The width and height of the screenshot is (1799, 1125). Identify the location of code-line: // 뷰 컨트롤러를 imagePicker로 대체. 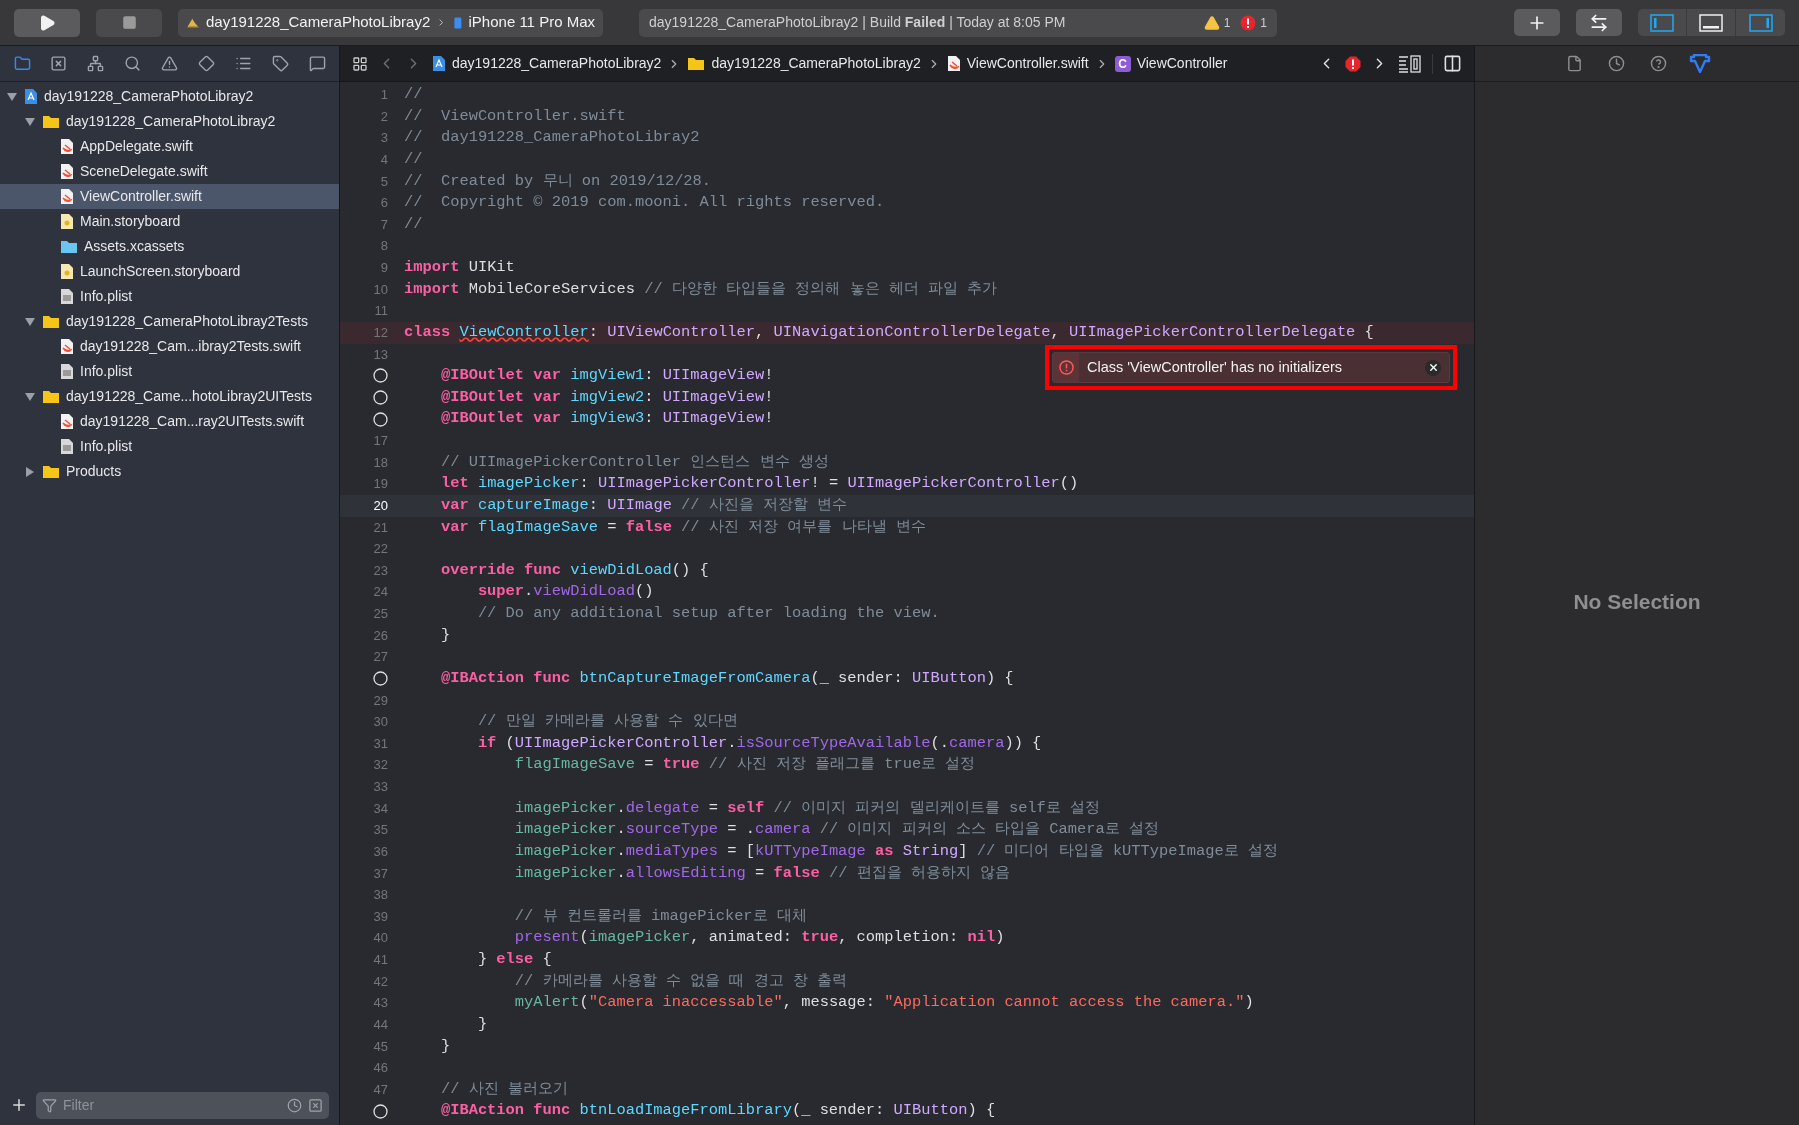
(660, 916).